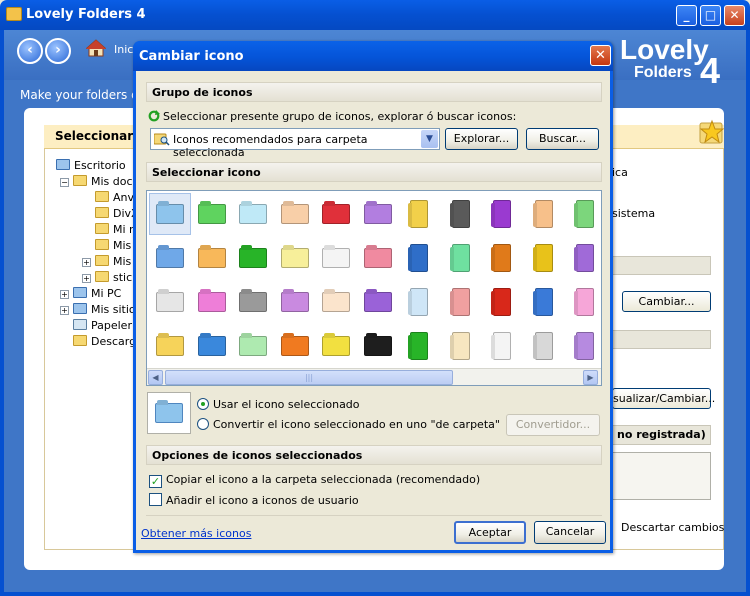  What do you see at coordinates (374, 455) in the screenshot?
I see `options-section-header: Opciones de iconos seleccionados` at bounding box center [374, 455].